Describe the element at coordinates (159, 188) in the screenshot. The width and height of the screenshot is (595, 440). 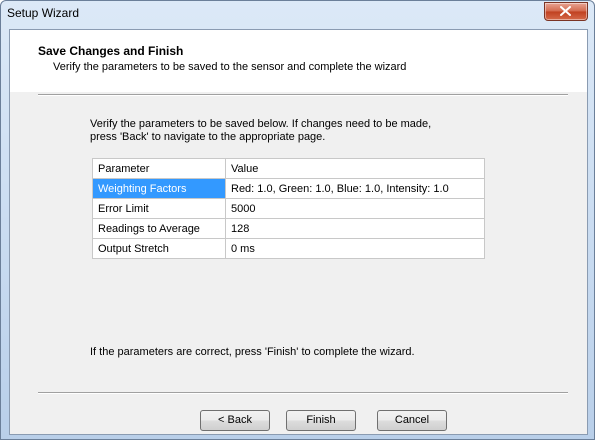
I see `parameter-cell: Weighting Factors` at that location.